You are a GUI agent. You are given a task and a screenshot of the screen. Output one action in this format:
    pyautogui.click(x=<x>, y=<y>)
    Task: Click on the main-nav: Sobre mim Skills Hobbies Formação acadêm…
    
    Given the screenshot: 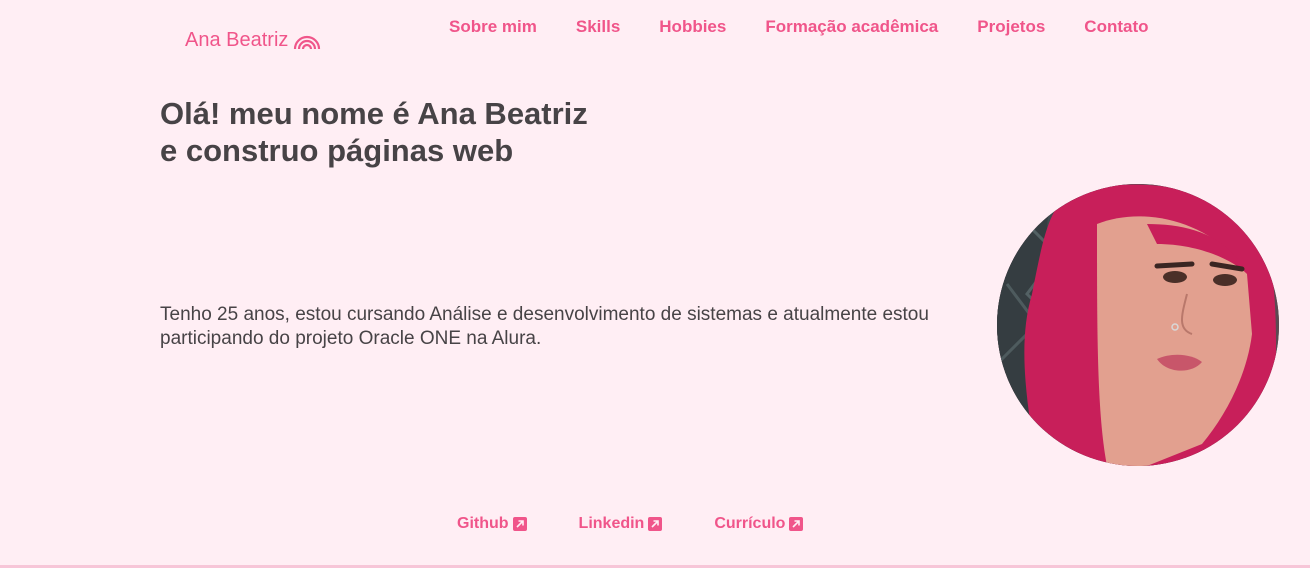 What is the action you would take?
    pyautogui.click(x=799, y=27)
    